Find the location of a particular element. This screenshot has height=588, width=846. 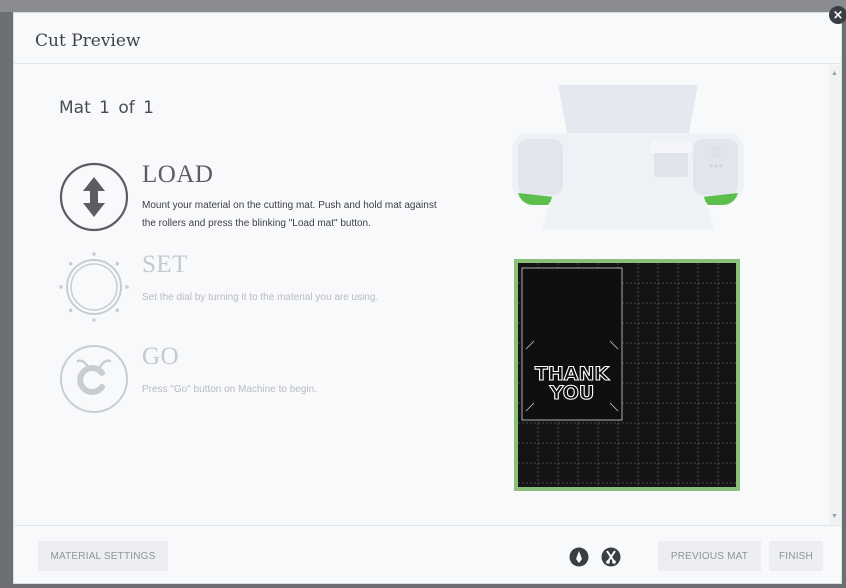

mat-preview: THANK YOU is located at coordinates (627, 375).